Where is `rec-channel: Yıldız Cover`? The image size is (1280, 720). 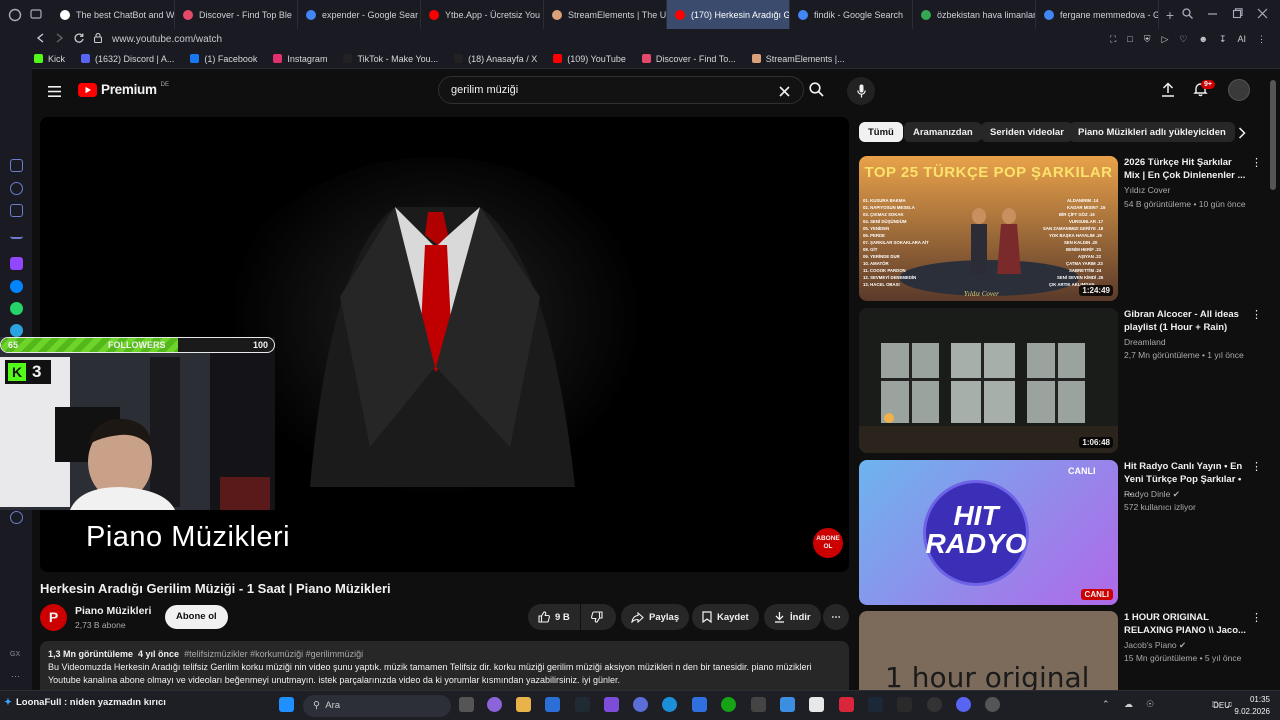 rec-channel: Yıldız Cover is located at coordinates (1147, 190).